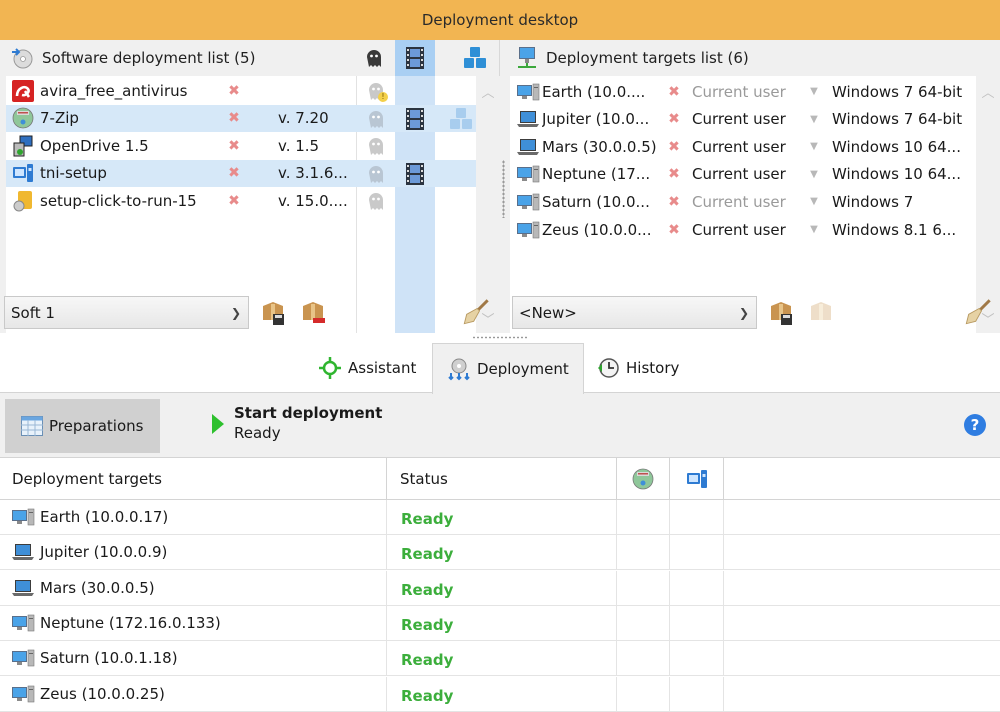 The width and height of the screenshot is (1000, 712). Describe the element at coordinates (461, 121) in the screenshot. I see `cubes-toggle` at that location.